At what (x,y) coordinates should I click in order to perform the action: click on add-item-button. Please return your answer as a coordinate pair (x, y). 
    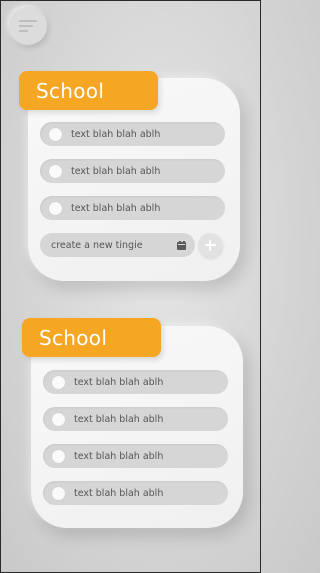
    Looking at the image, I should click on (210, 245).